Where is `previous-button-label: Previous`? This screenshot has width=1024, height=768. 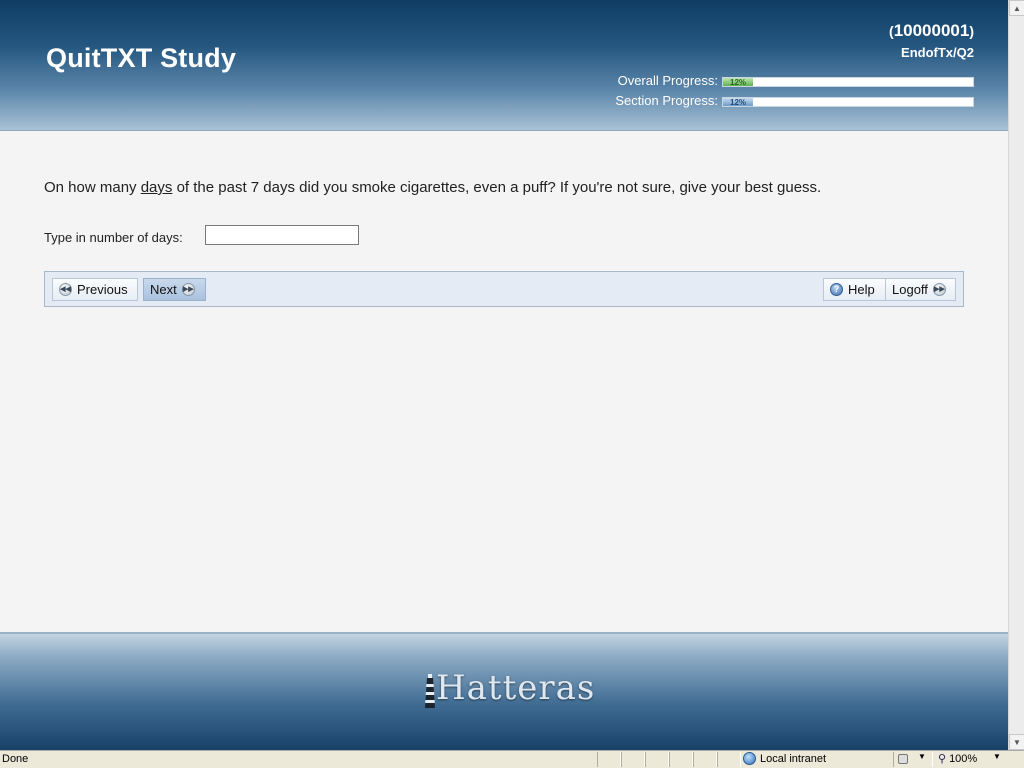
previous-button-label: Previous is located at coordinates (102, 289).